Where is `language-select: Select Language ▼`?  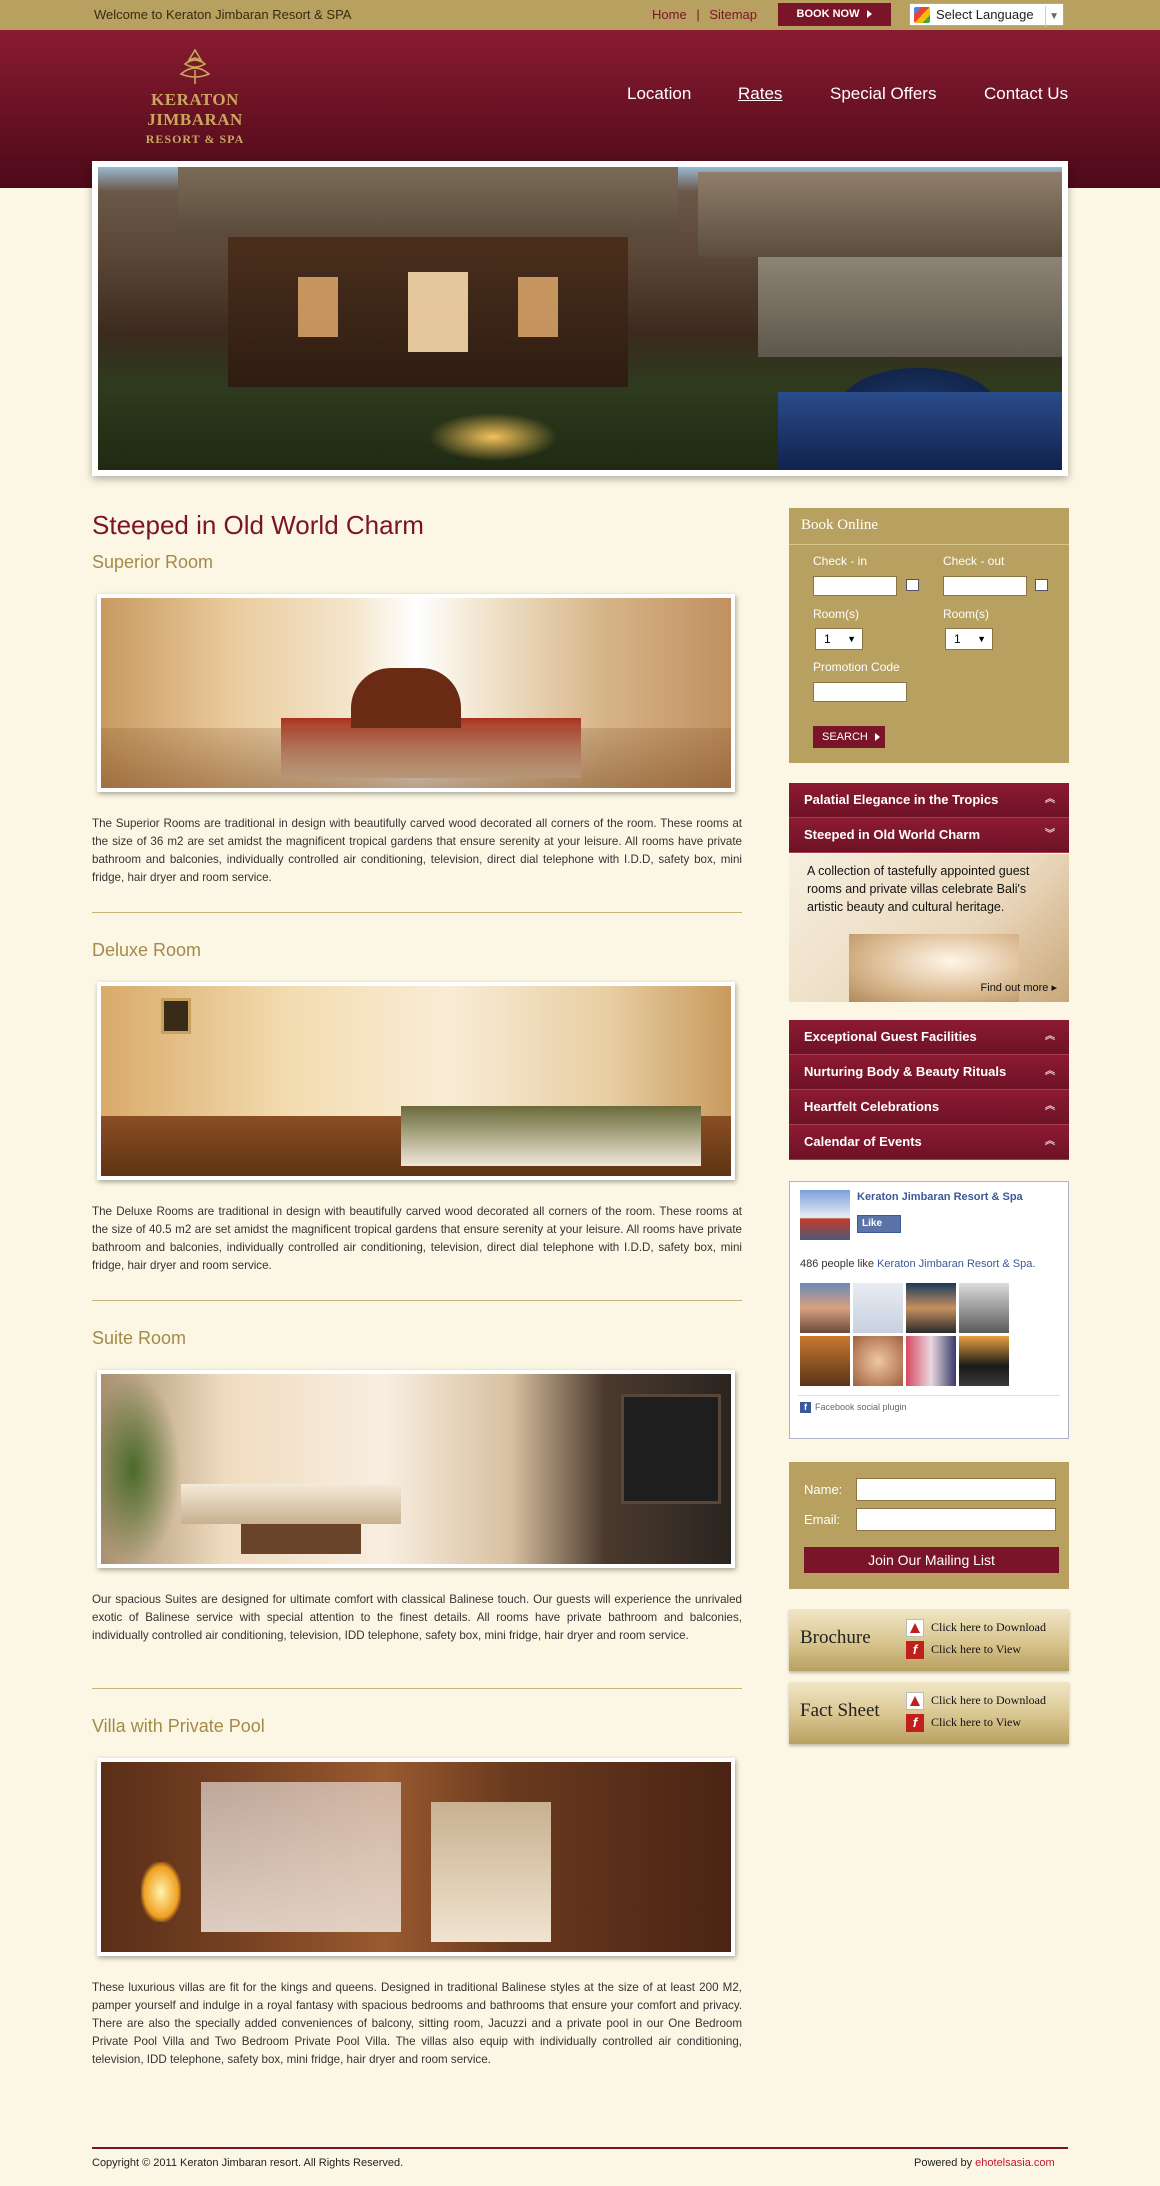
language-select: Select Language ▼ is located at coordinates (986, 15).